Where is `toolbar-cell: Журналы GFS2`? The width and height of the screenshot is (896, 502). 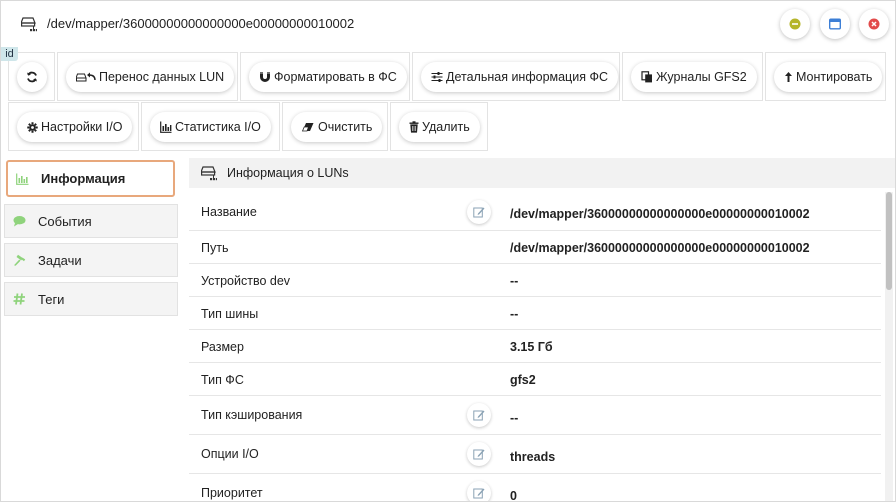 toolbar-cell: Журналы GFS2 is located at coordinates (692, 76).